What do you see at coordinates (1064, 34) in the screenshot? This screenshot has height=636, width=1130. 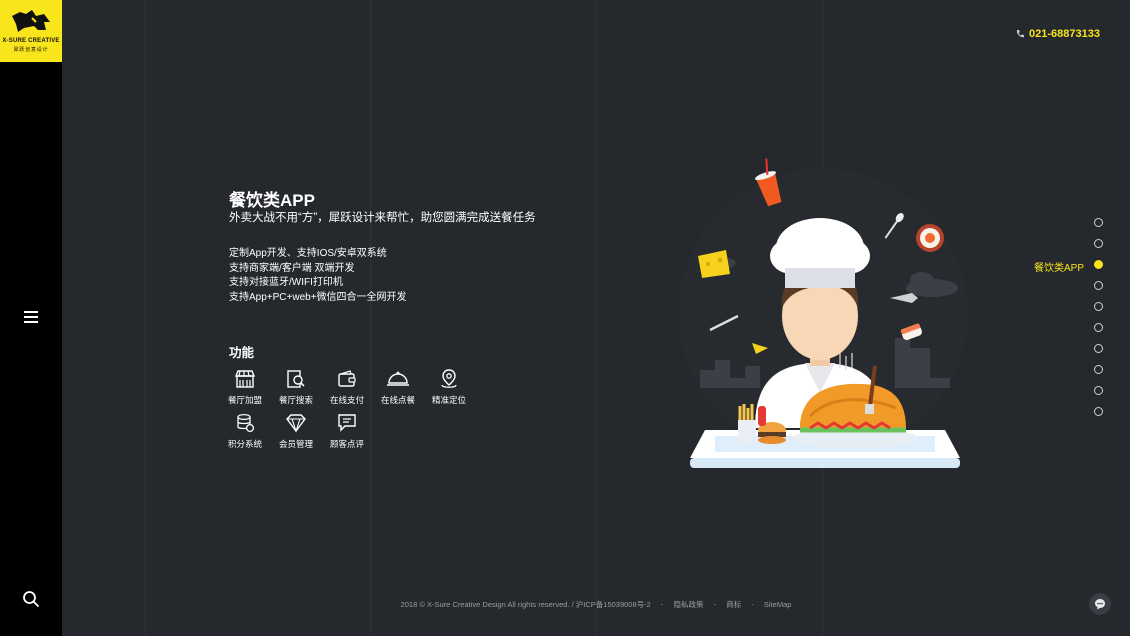 I see `phone-number: 021-68873133` at bounding box center [1064, 34].